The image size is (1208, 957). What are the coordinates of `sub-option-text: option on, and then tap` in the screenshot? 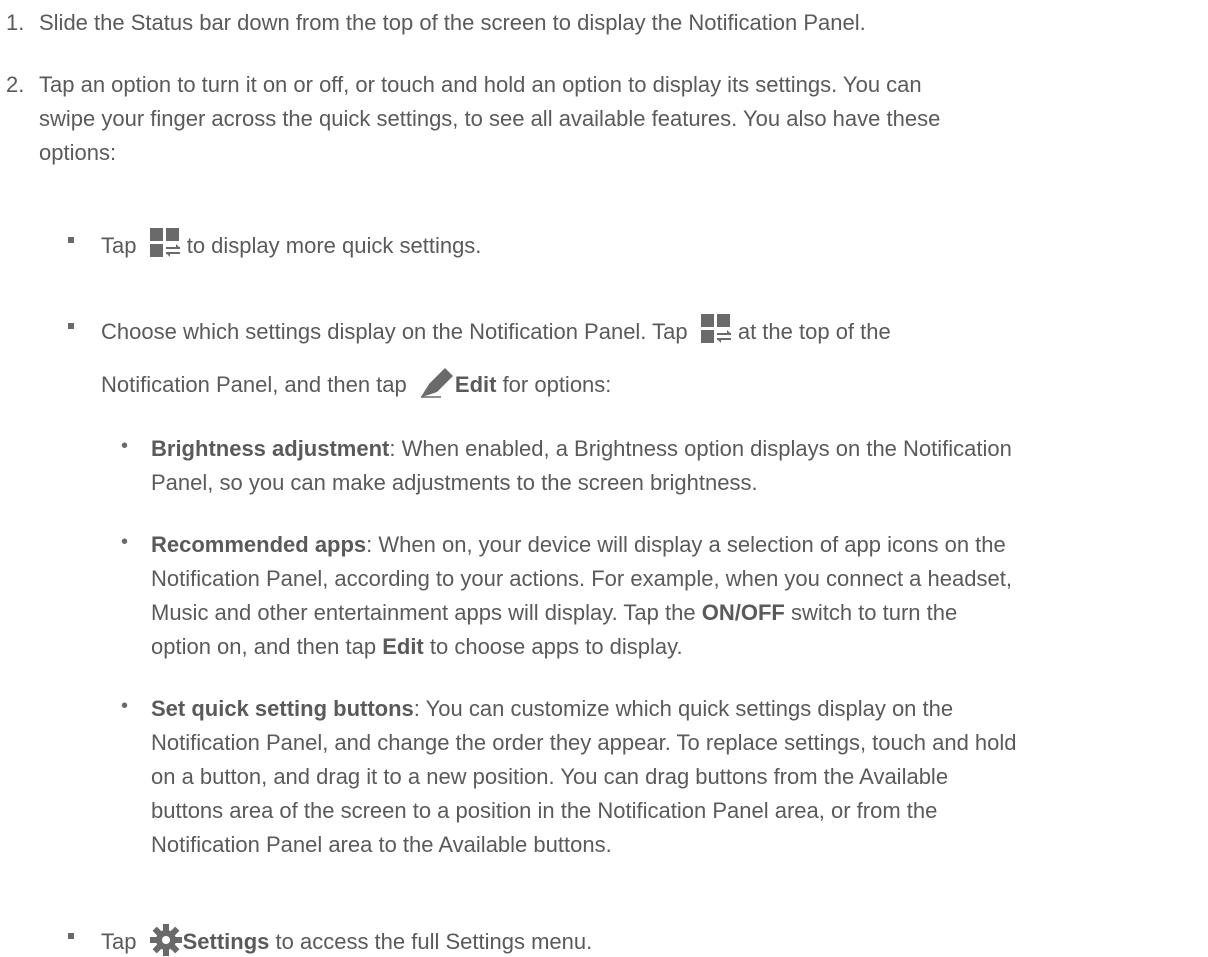 It's located at (267, 646).